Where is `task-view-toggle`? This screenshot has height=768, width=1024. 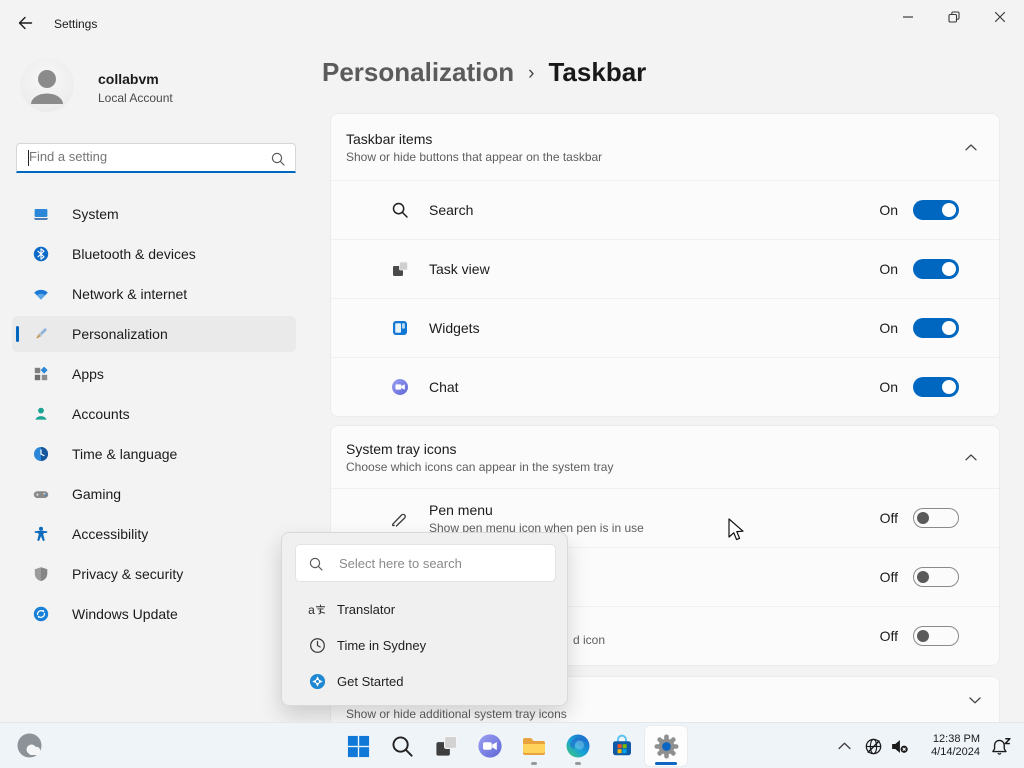
task-view-toggle is located at coordinates (936, 269).